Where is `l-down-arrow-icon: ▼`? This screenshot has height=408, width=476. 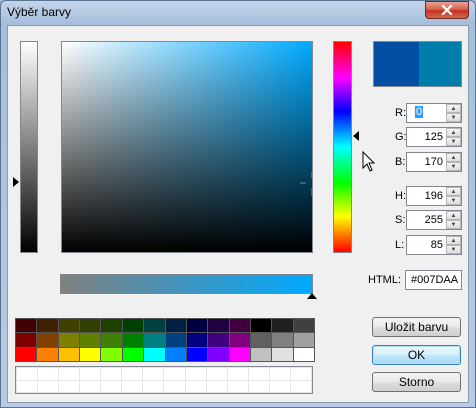
l-down-arrow-icon: ▼ is located at coordinates (453, 249).